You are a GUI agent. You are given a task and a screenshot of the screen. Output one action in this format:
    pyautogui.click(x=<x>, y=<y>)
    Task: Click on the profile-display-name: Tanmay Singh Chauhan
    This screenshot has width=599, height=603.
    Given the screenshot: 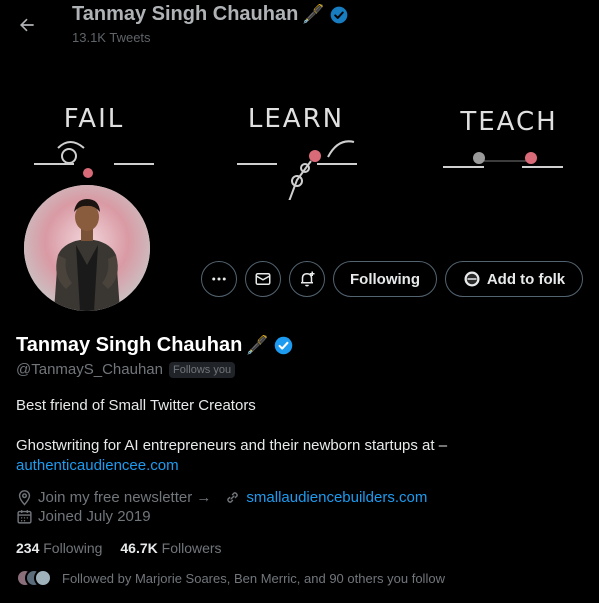 What is the action you would take?
    pyautogui.click(x=129, y=345)
    